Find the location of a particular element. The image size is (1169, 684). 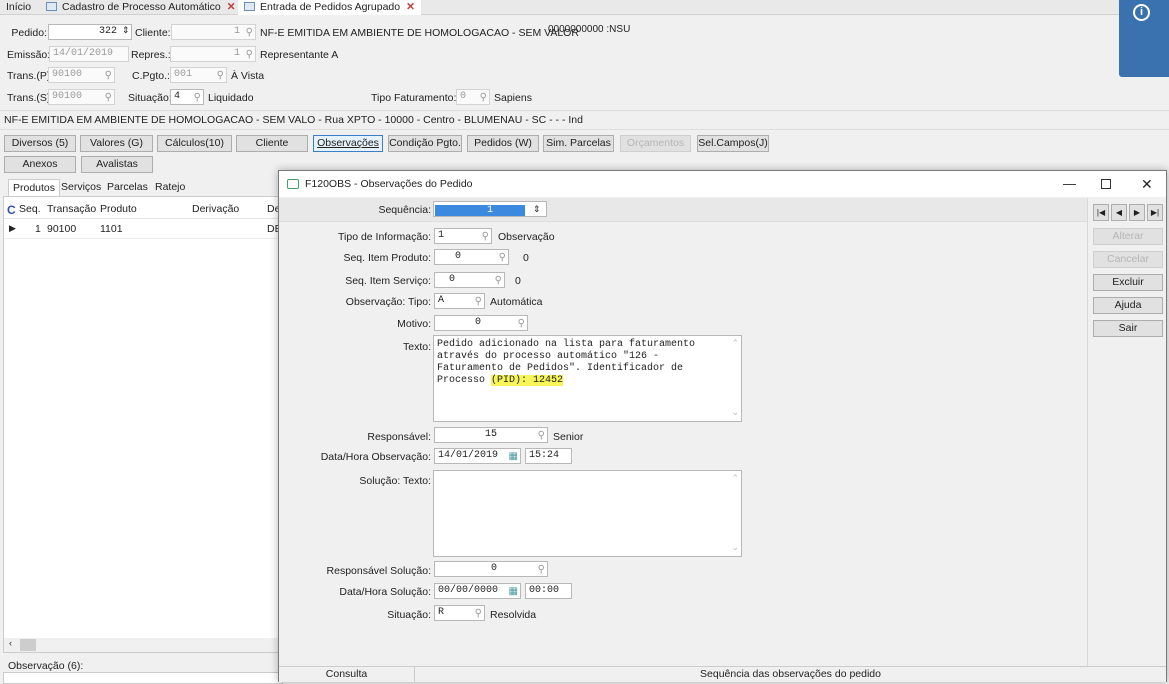

last-record-icon: ▶| is located at coordinates (1155, 212).